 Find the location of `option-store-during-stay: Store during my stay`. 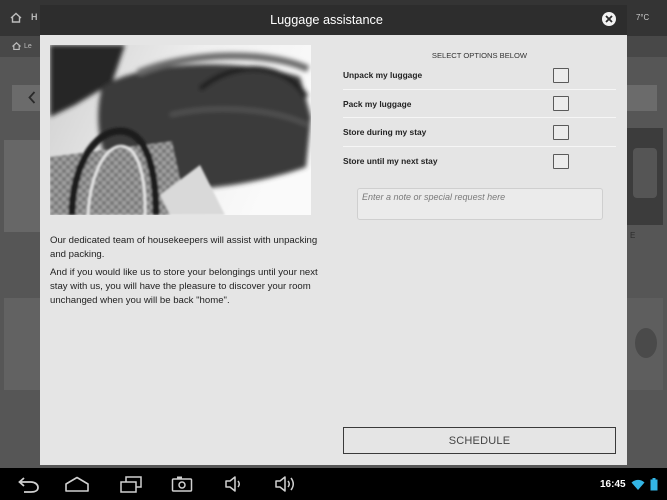

option-store-during-stay: Store during my stay is located at coordinates (479, 133).